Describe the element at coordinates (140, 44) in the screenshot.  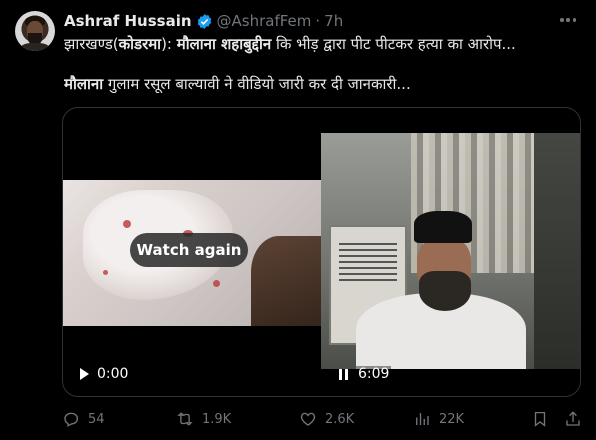
I see `text-bold-location: कोडरमा` at that location.